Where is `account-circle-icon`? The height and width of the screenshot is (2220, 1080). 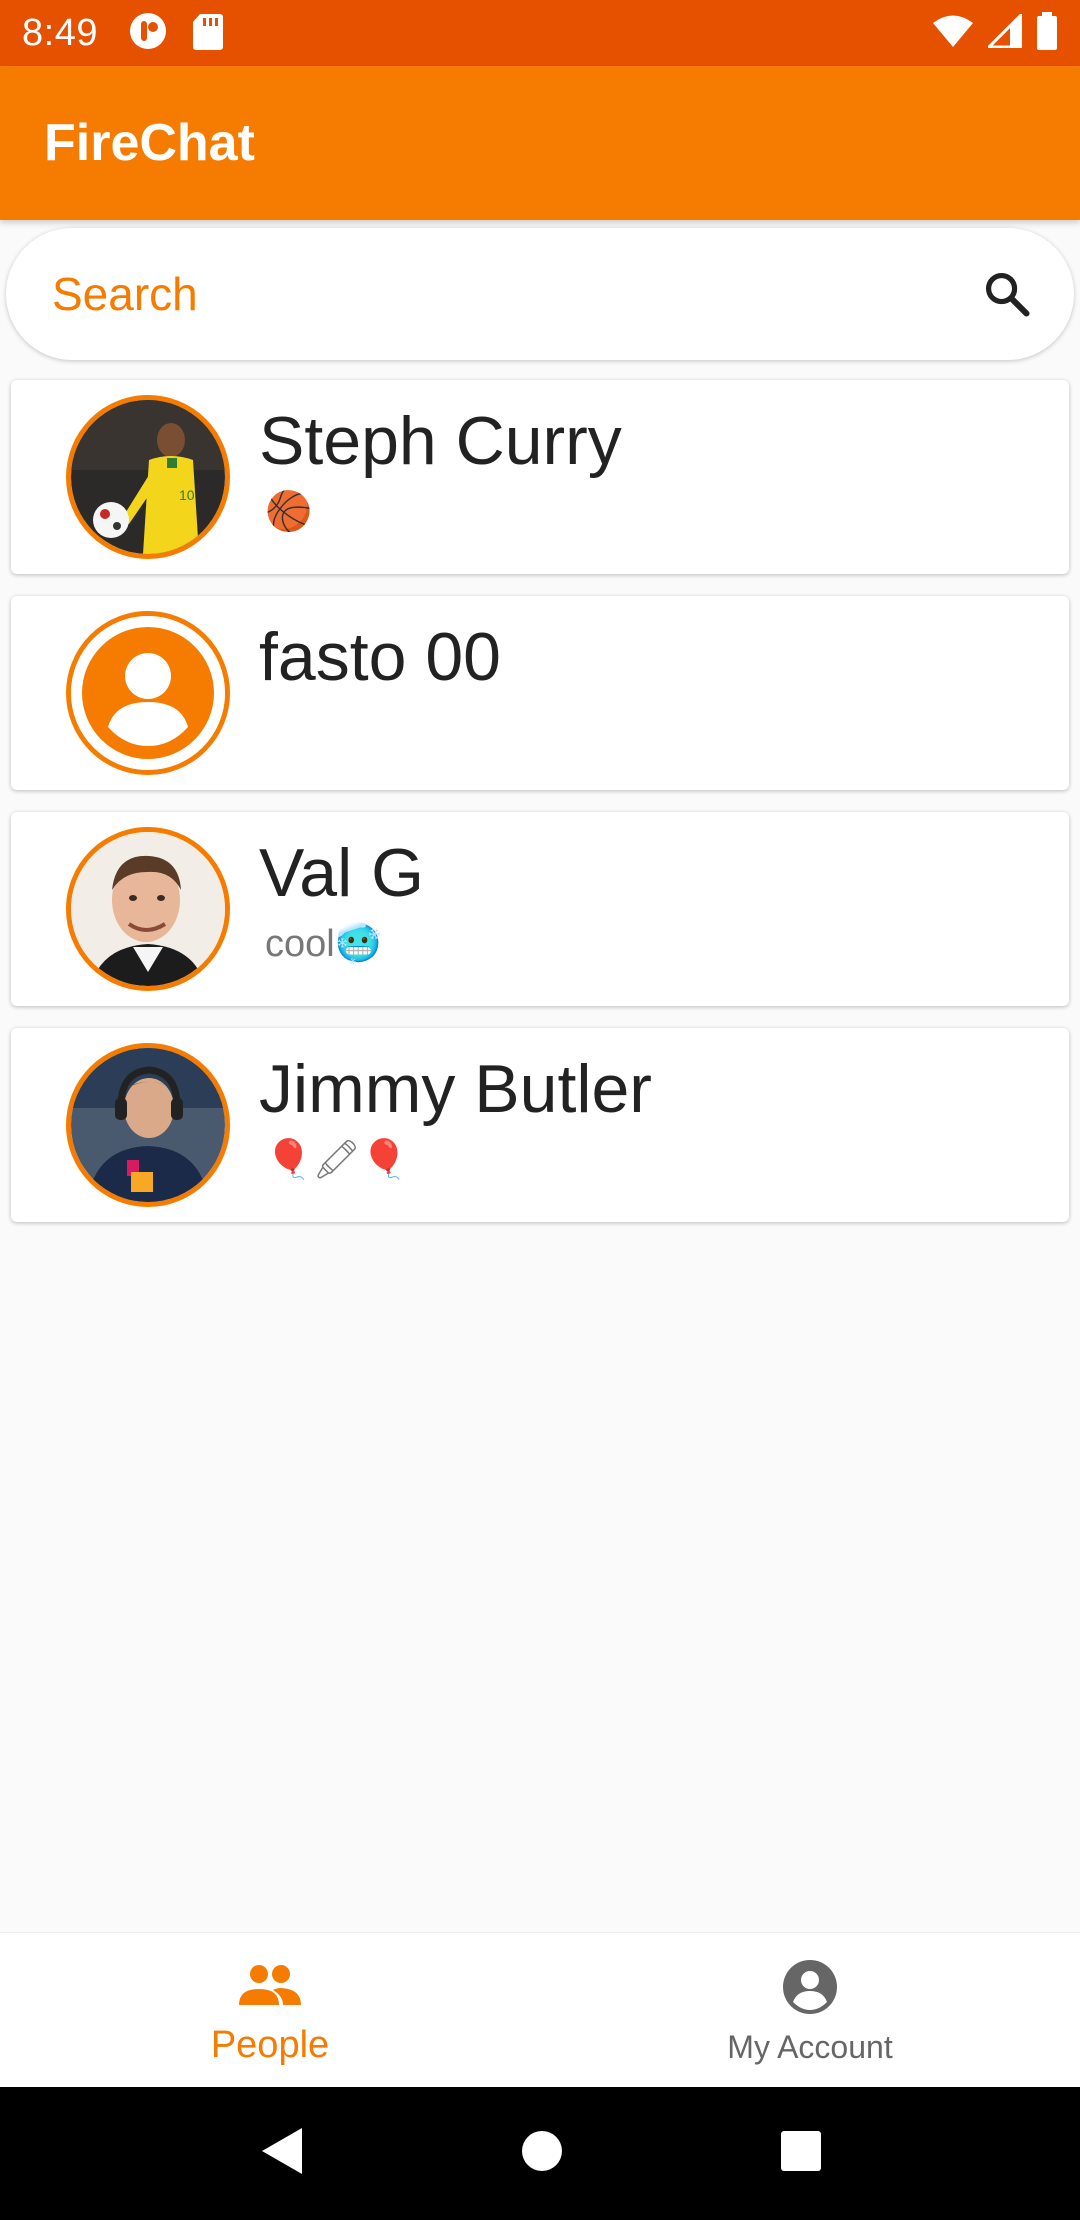
account-circle-icon is located at coordinates (810, 1987).